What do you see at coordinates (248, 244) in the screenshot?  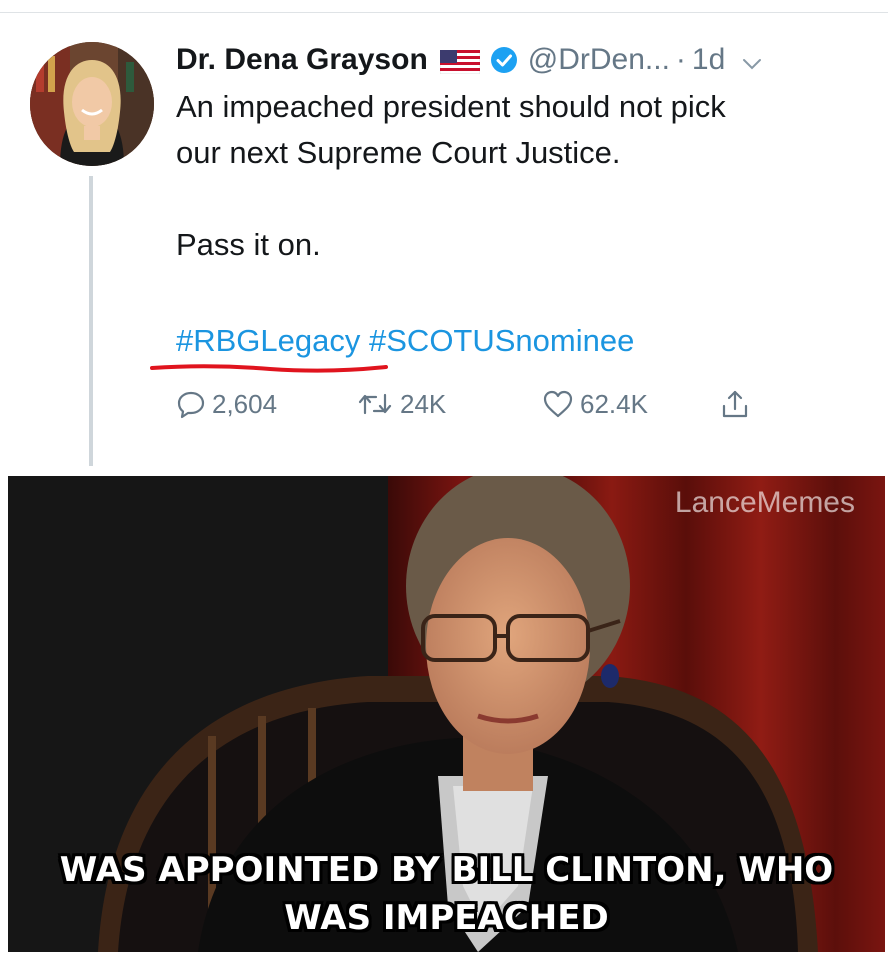 I see `tweet-text-line: Pass it on.` at bounding box center [248, 244].